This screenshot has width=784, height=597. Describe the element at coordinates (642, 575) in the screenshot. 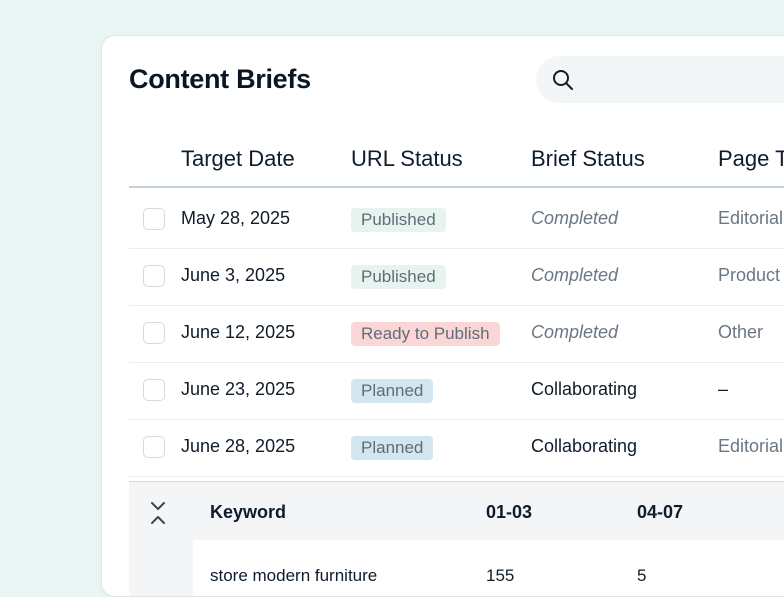

I see `rank-04-07-cell: 5` at that location.